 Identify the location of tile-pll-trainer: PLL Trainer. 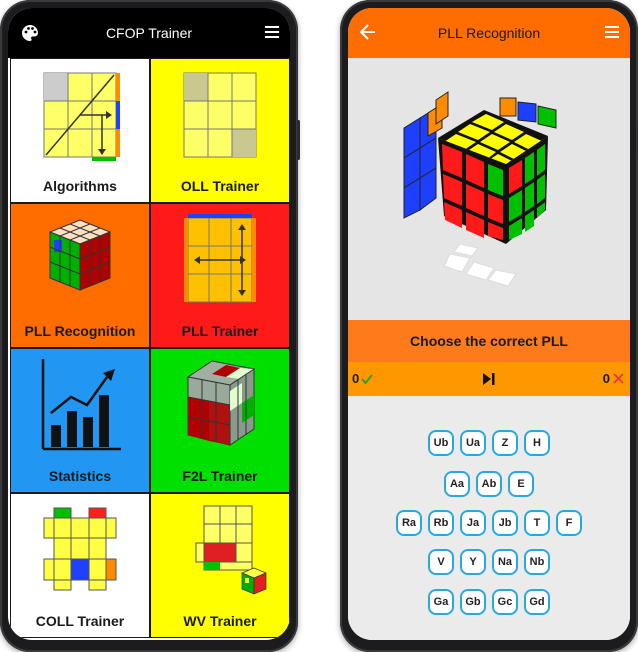
(220, 275).